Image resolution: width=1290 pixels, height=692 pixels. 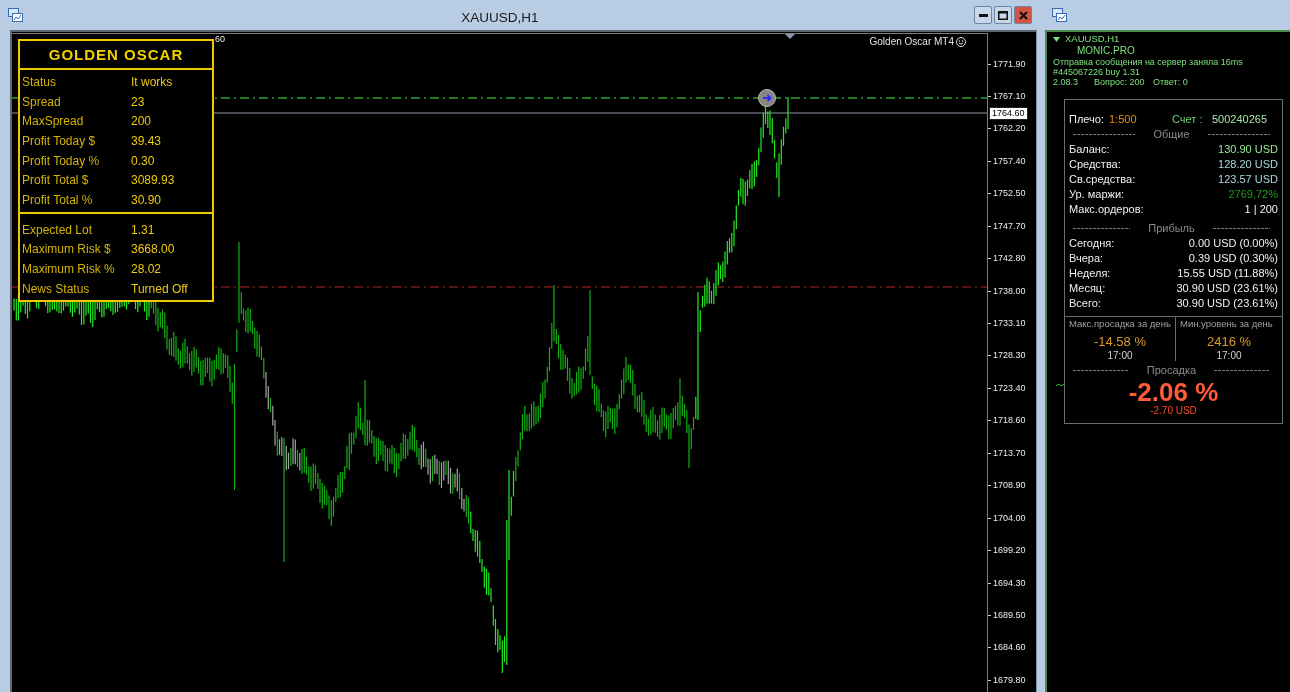 I want to click on stat-caption: Макс.просадка за день, so click(x=1119, y=324).